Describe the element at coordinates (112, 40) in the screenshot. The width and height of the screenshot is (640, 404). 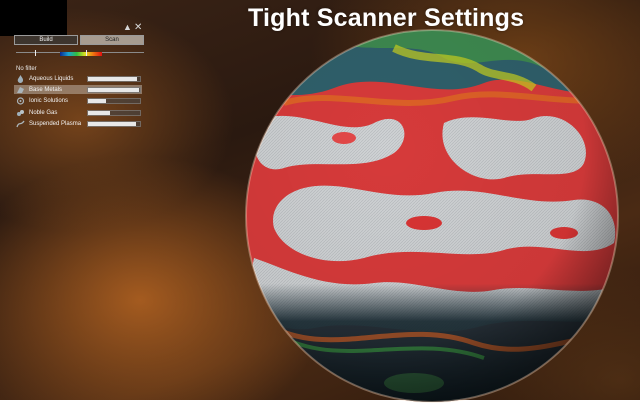
I see `tab-scan: Scan` at that location.